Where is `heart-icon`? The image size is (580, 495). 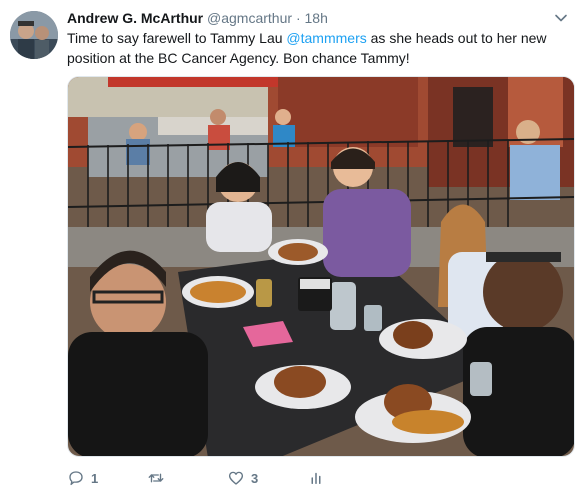 heart-icon is located at coordinates (236, 478).